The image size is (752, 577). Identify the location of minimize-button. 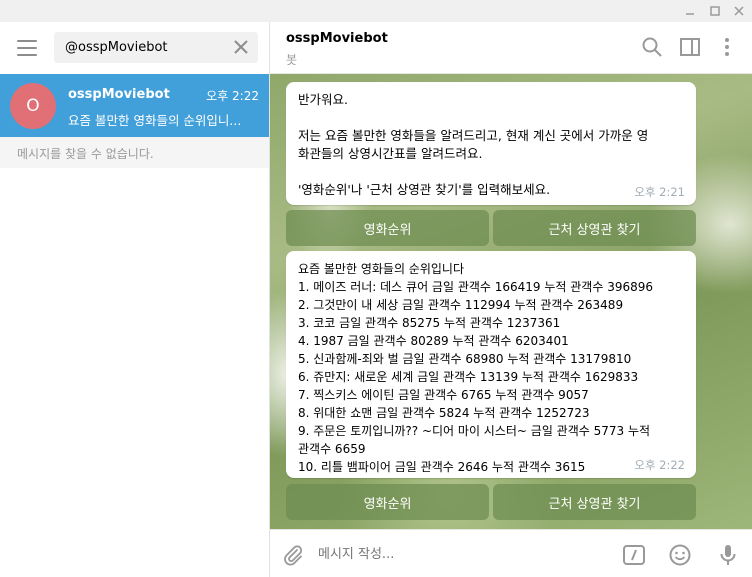
(690, 11).